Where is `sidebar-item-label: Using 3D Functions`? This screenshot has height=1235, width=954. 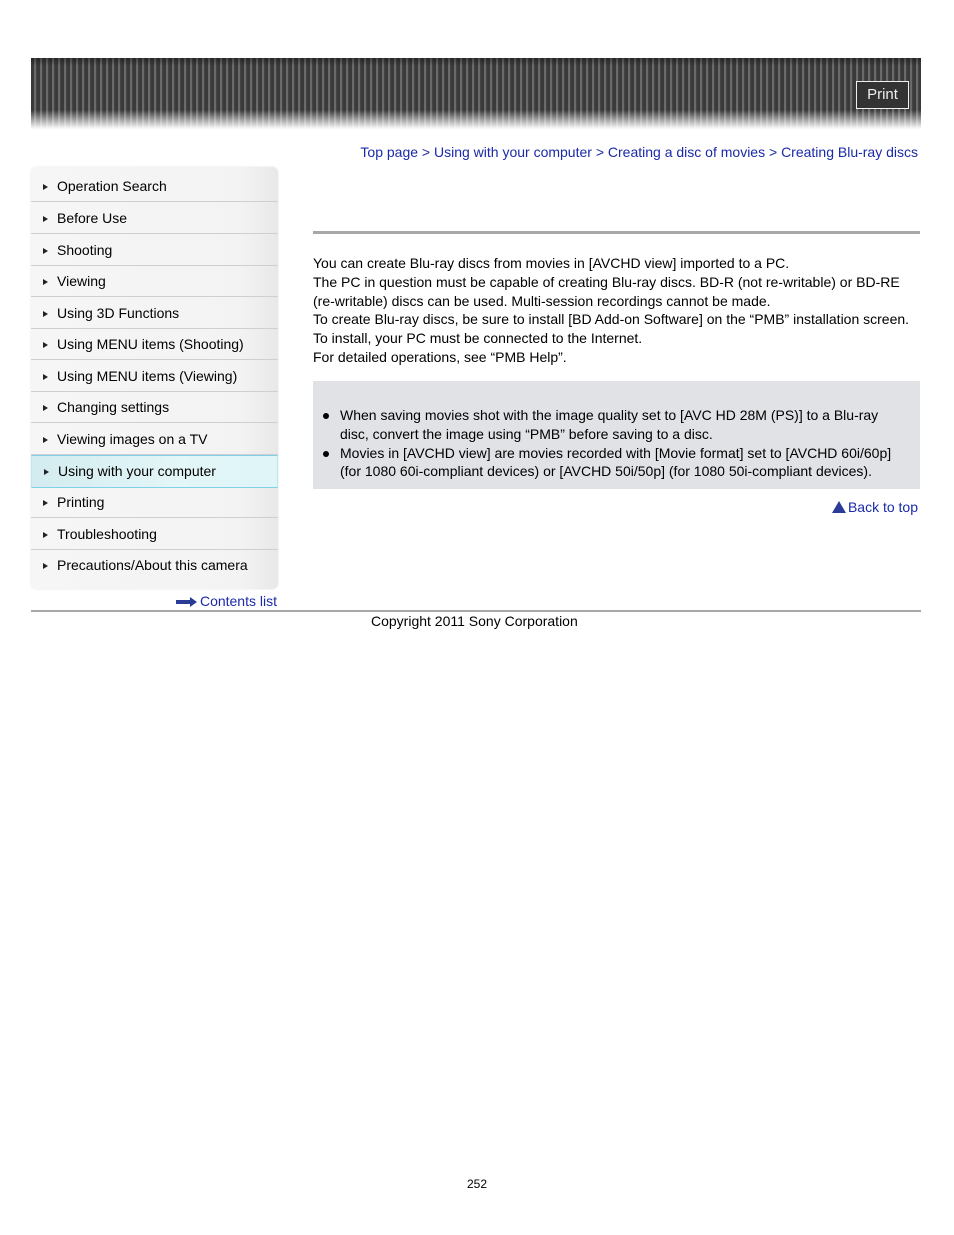
sidebar-item-label: Using 3D Functions is located at coordinates (118, 313).